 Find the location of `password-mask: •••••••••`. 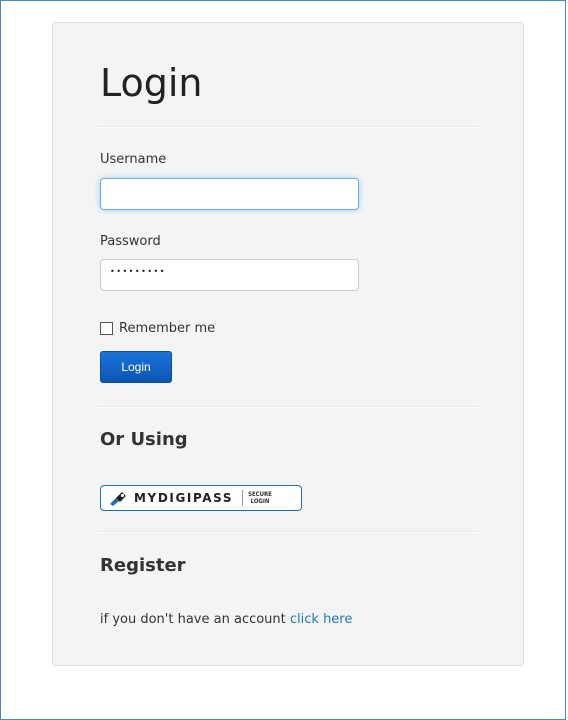

password-mask: ••••••••• is located at coordinates (138, 271).